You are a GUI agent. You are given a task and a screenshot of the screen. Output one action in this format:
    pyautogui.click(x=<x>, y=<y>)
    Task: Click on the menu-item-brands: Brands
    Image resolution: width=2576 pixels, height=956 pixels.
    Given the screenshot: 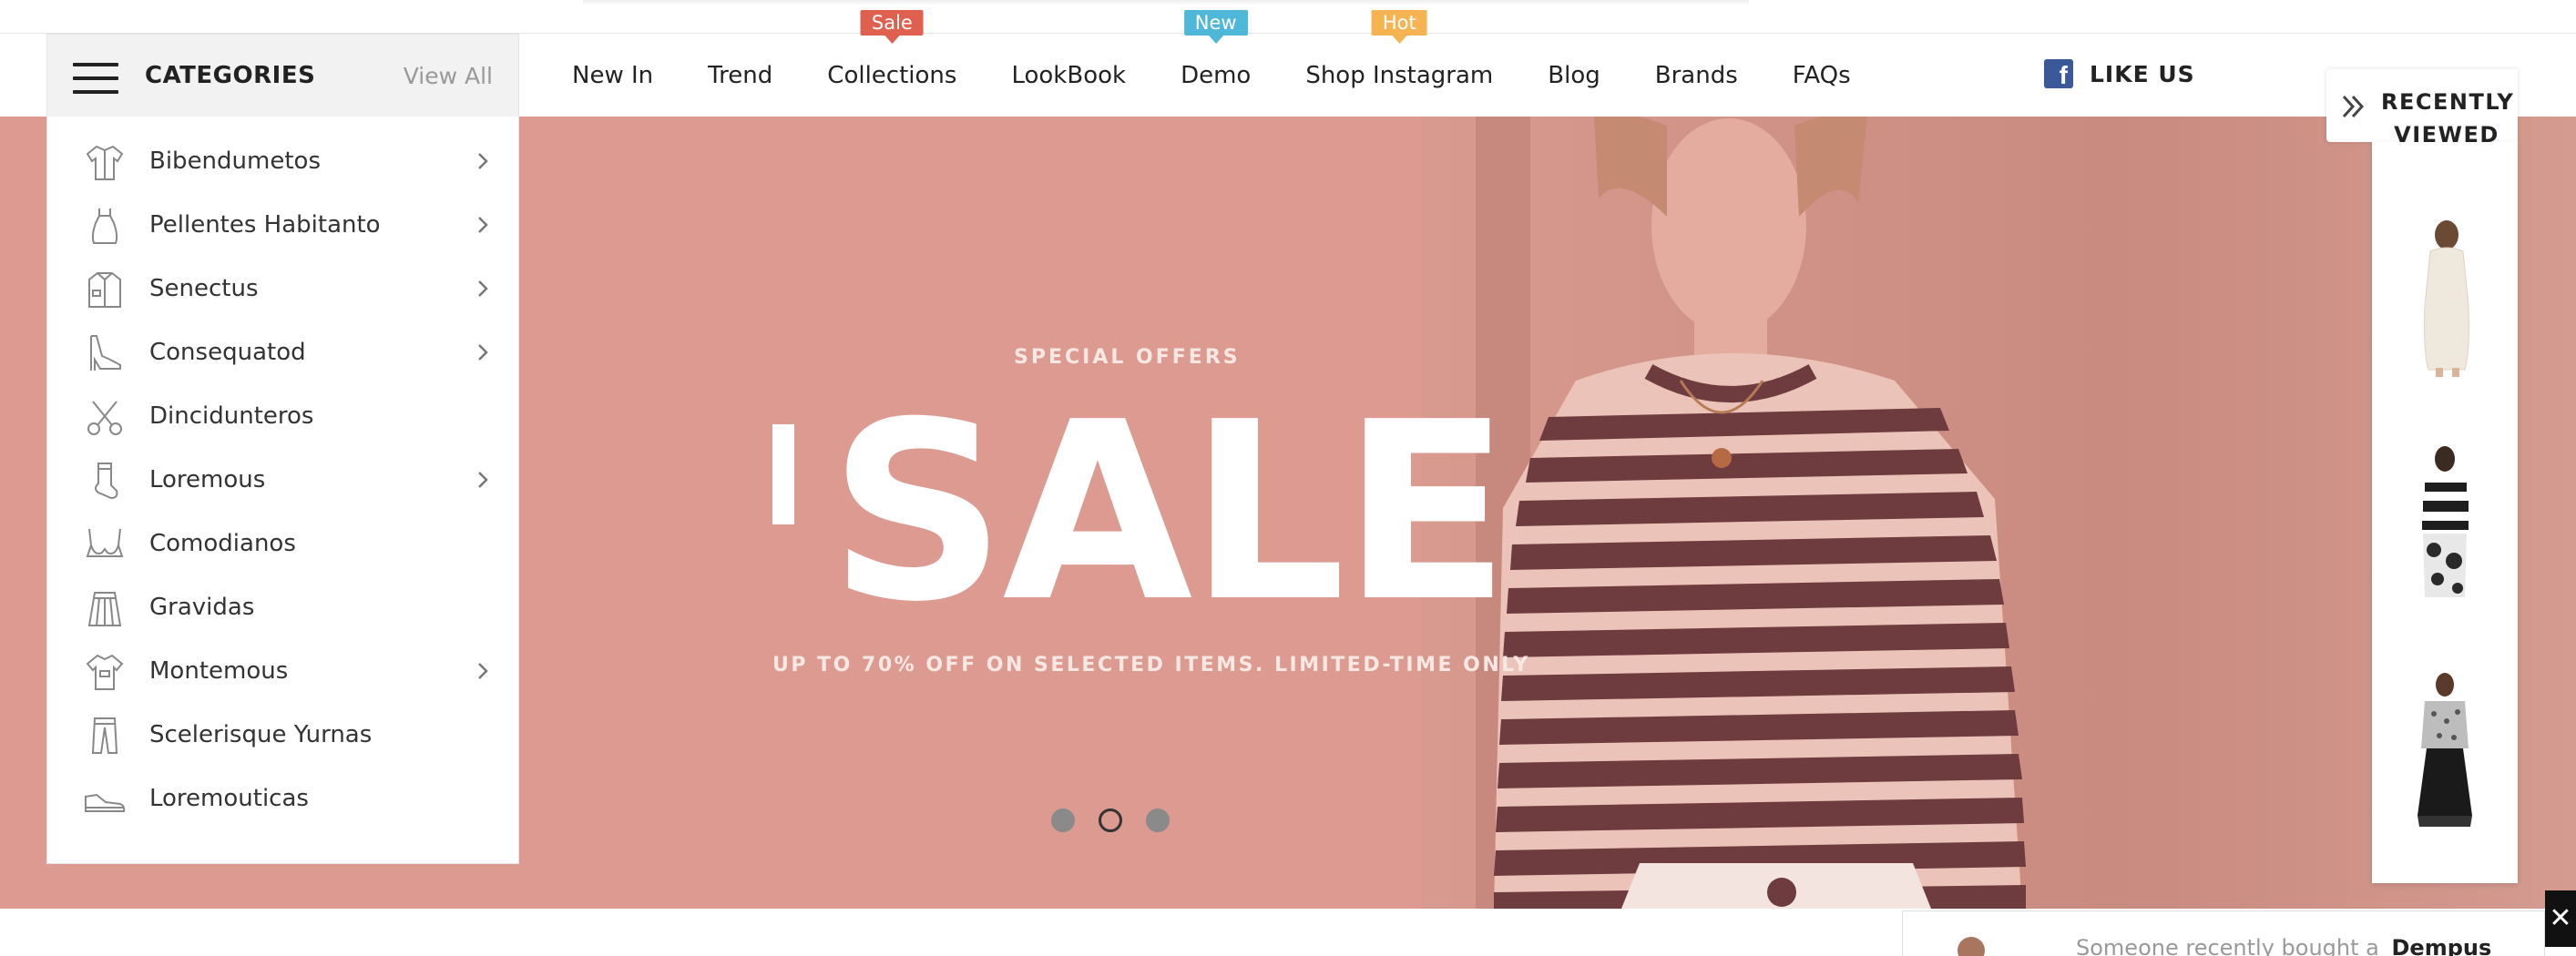 What is the action you would take?
    pyautogui.click(x=1696, y=75)
    